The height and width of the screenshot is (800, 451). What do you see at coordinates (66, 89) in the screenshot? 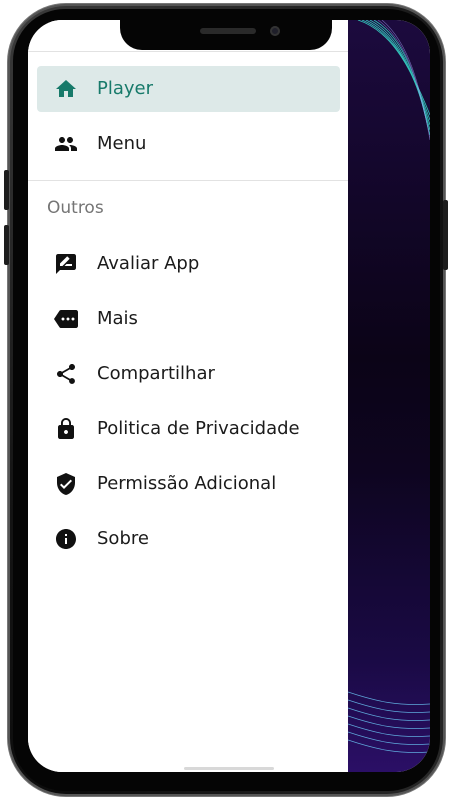
I see `home-icon` at bounding box center [66, 89].